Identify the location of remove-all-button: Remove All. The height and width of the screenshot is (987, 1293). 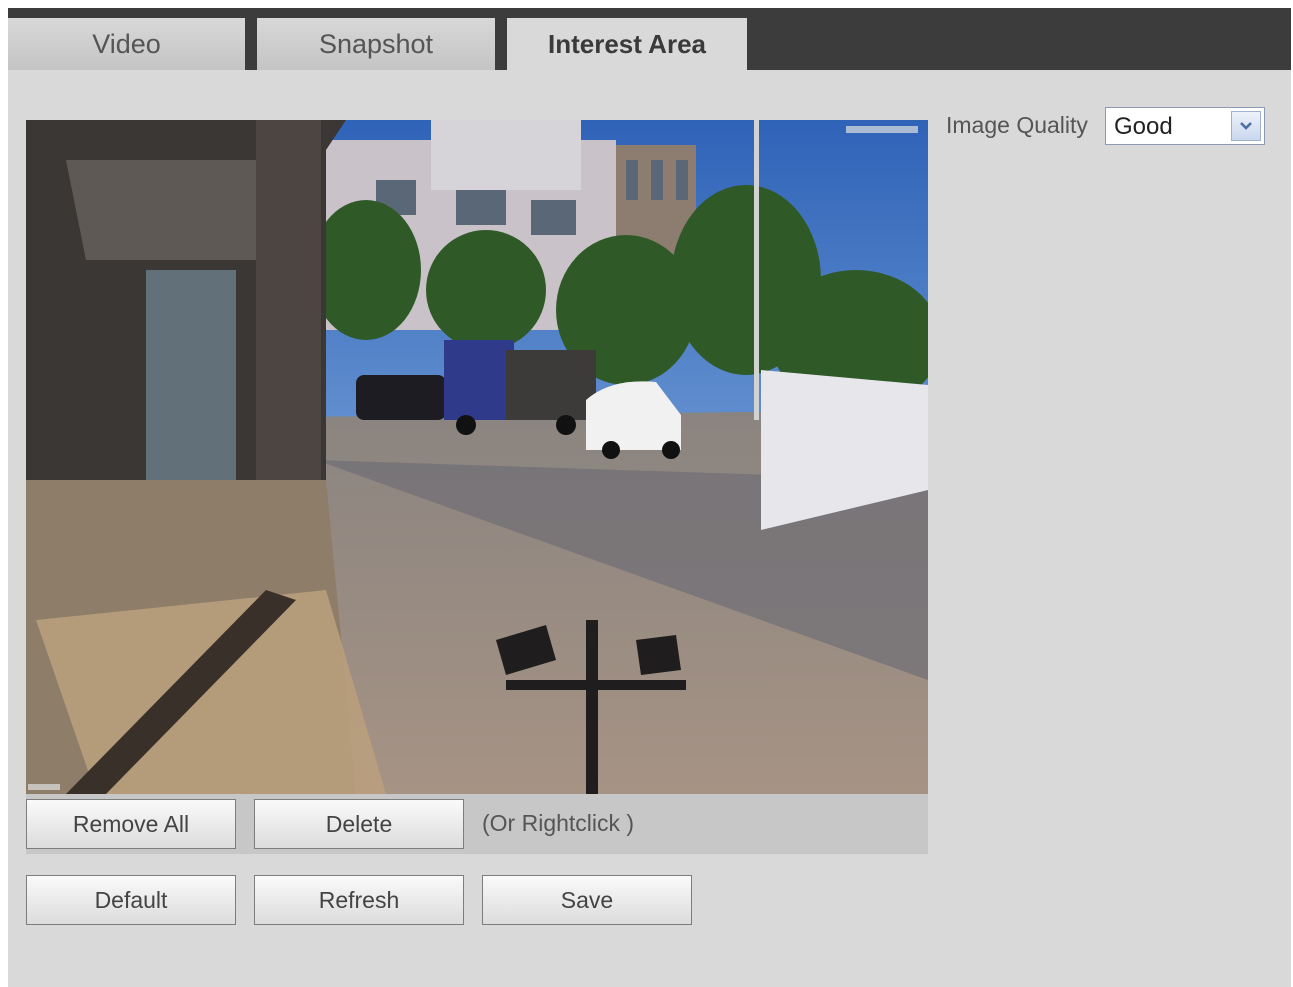
(131, 824).